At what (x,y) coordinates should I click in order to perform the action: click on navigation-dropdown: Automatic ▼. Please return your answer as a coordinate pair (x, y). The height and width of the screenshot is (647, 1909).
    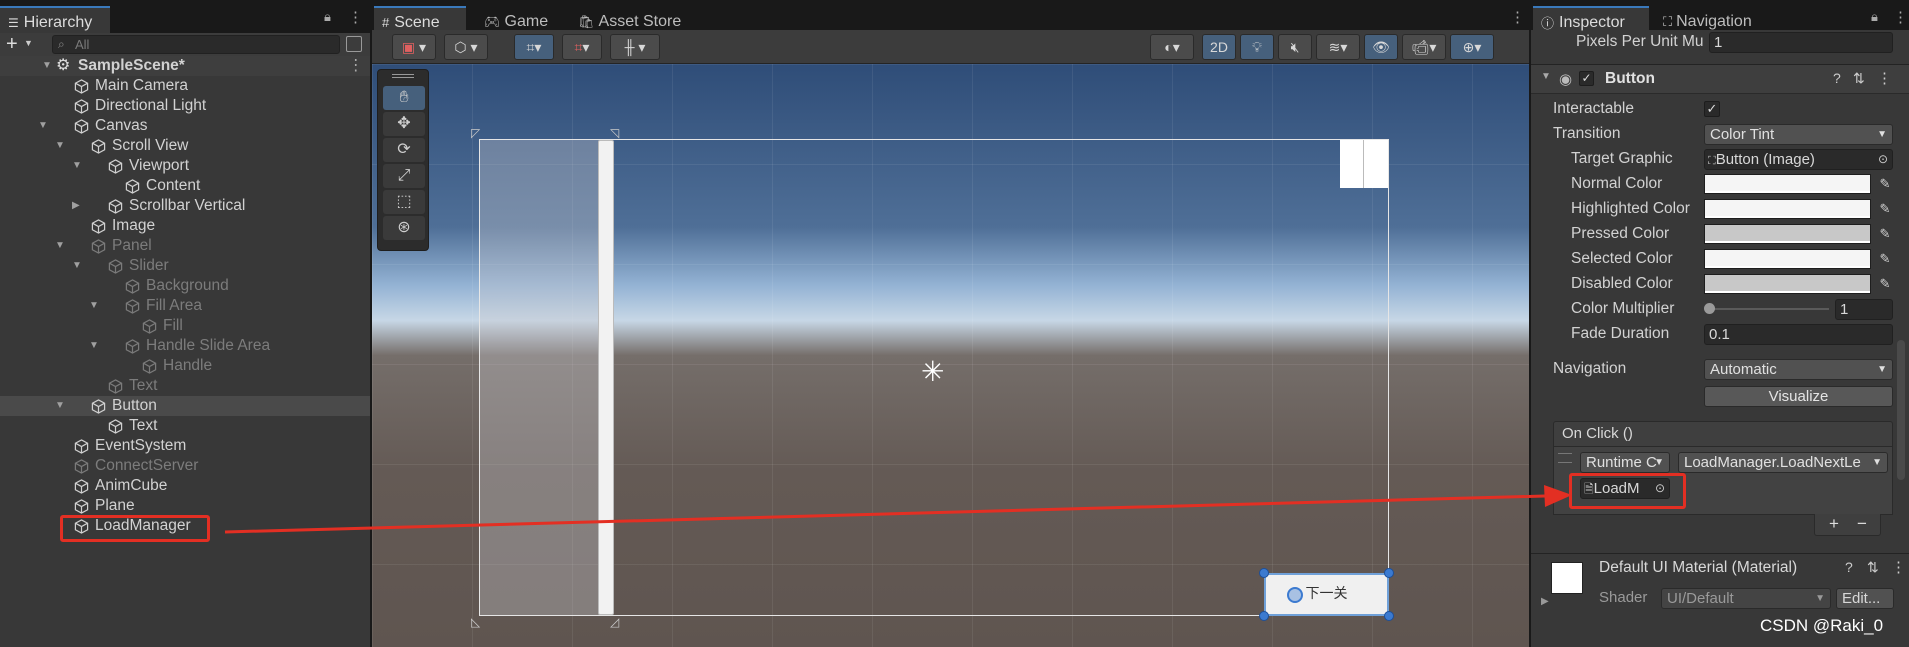
    Looking at the image, I should click on (1798, 369).